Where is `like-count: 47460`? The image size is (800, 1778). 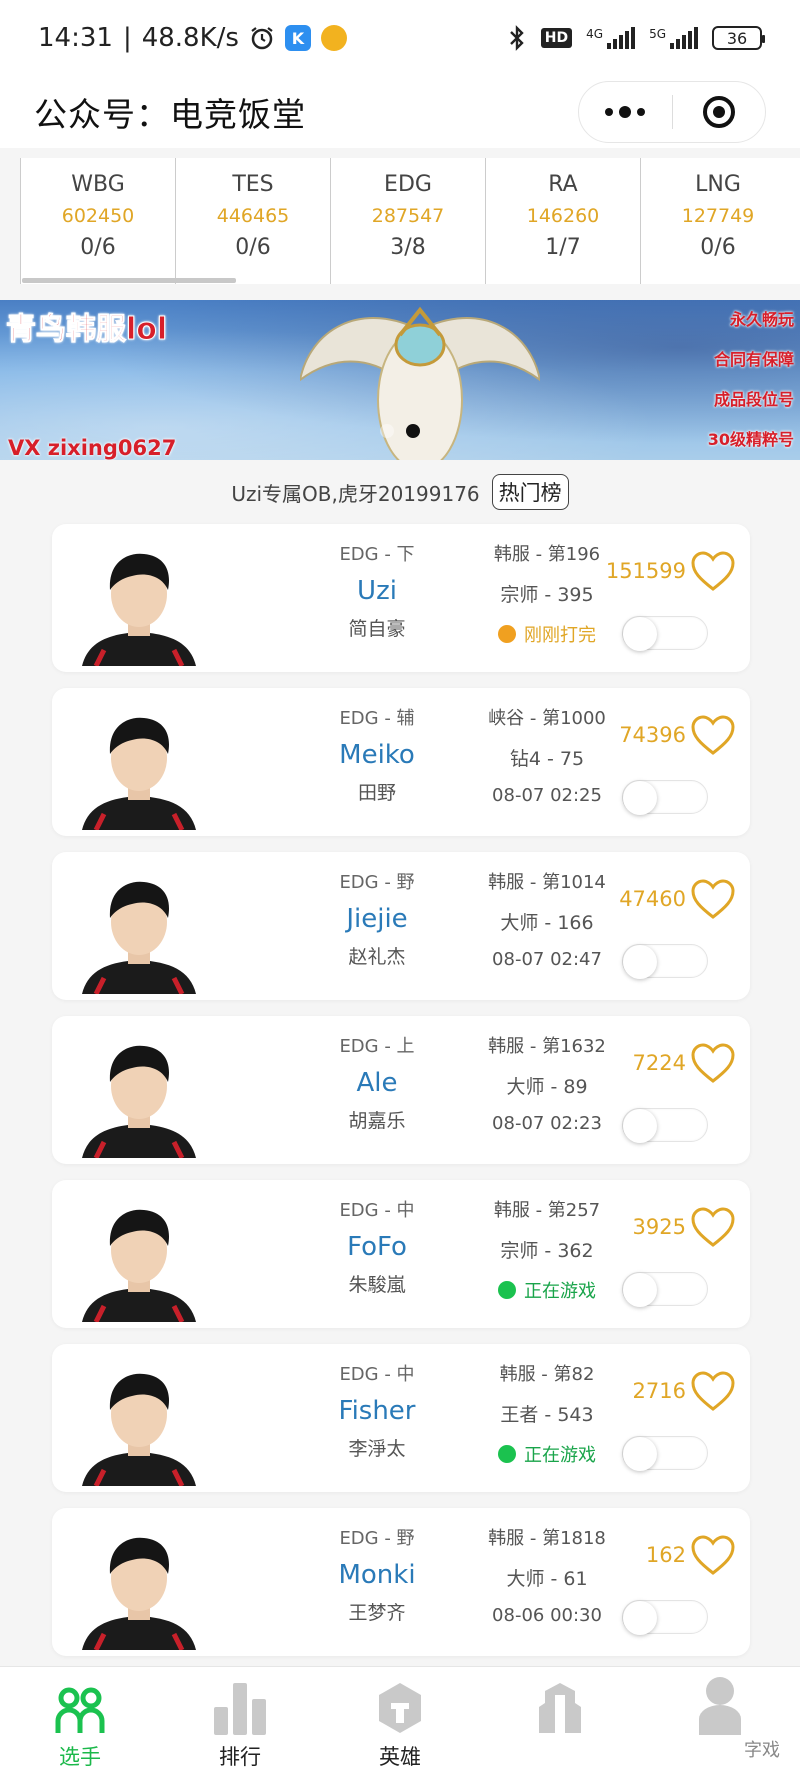 like-count: 47460 is located at coordinates (652, 899).